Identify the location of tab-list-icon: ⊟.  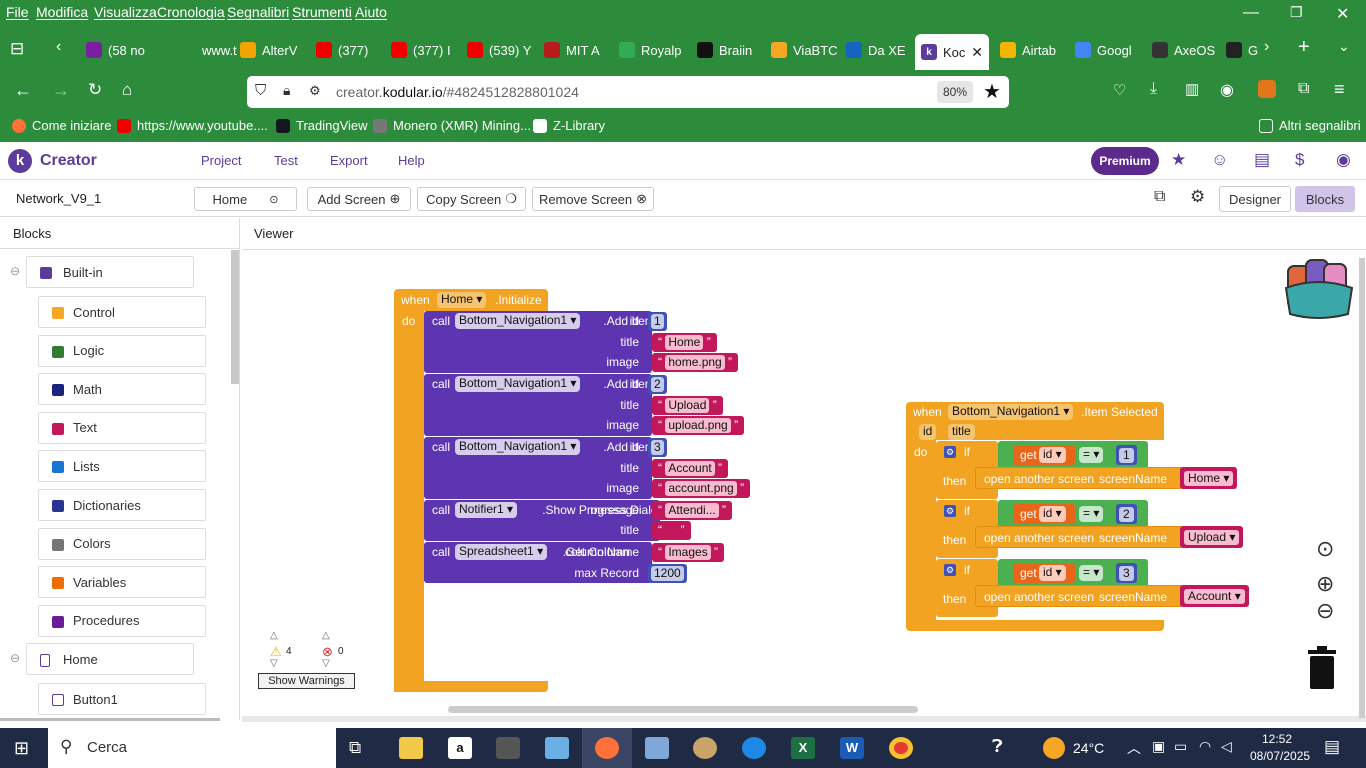
(17, 49).